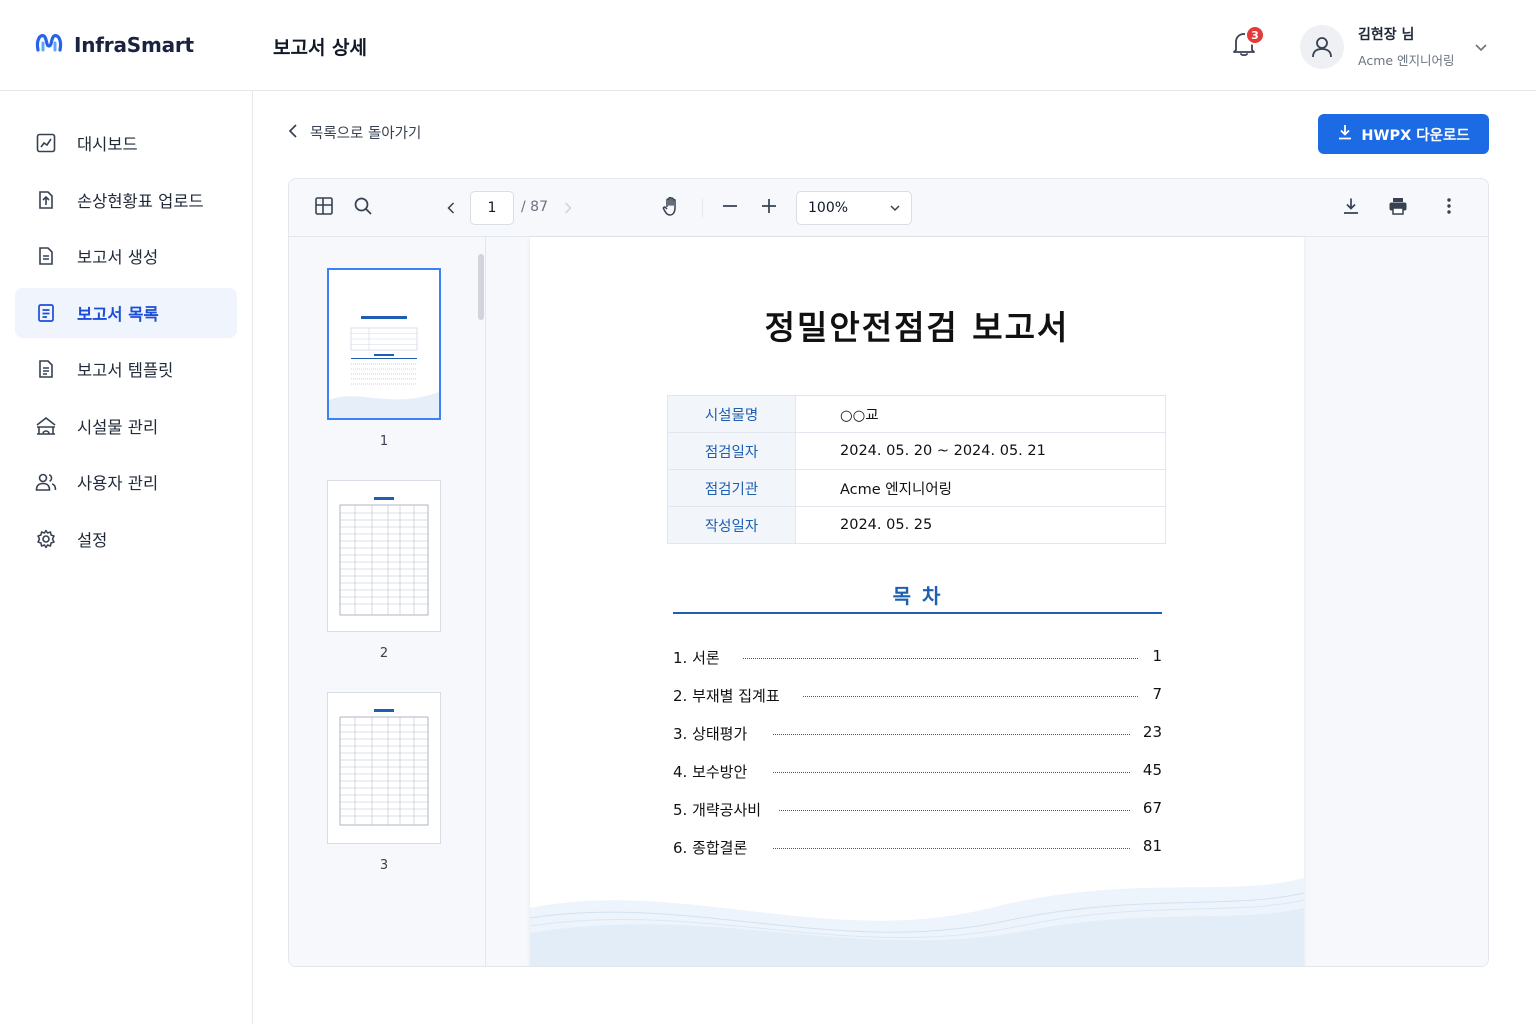  Describe the element at coordinates (700, 657) in the screenshot. I see `toc-label: 1. 서론` at that location.